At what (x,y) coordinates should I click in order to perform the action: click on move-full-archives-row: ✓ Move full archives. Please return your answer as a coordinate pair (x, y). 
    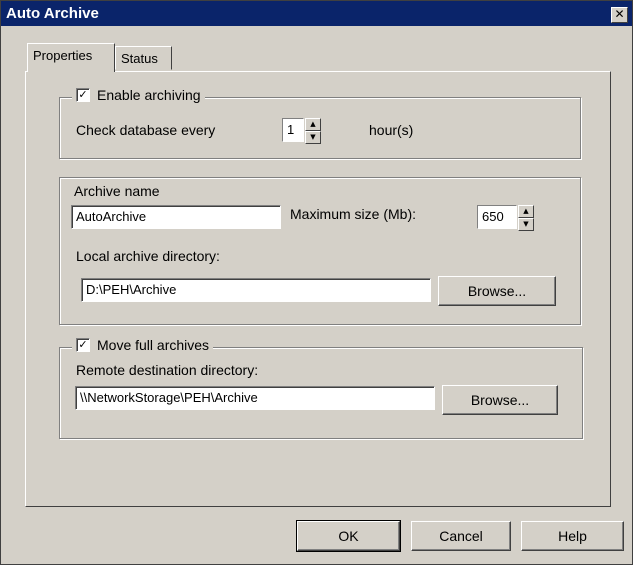
    Looking at the image, I should click on (143, 345).